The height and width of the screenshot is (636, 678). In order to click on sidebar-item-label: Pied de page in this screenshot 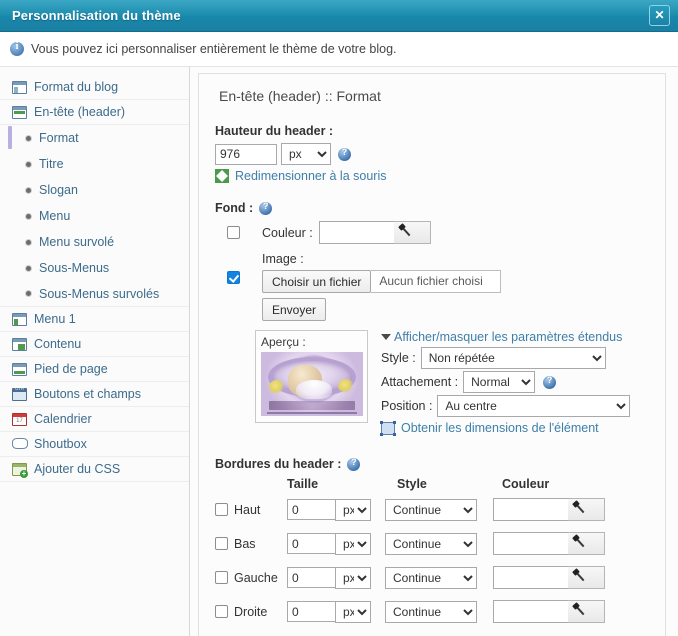, I will do `click(71, 369)`.